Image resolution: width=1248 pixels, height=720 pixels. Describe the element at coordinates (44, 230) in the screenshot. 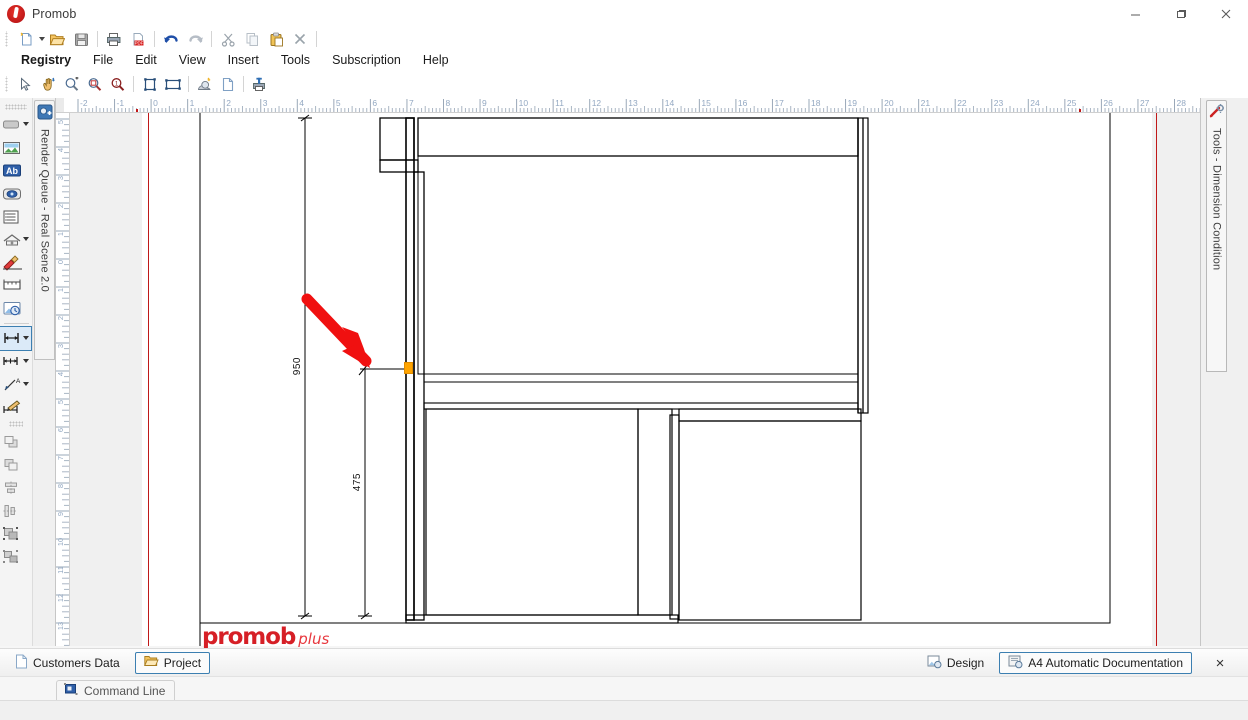

I see `render-queue-panel-tab: Render Queue - Real Scene 2.0` at that location.